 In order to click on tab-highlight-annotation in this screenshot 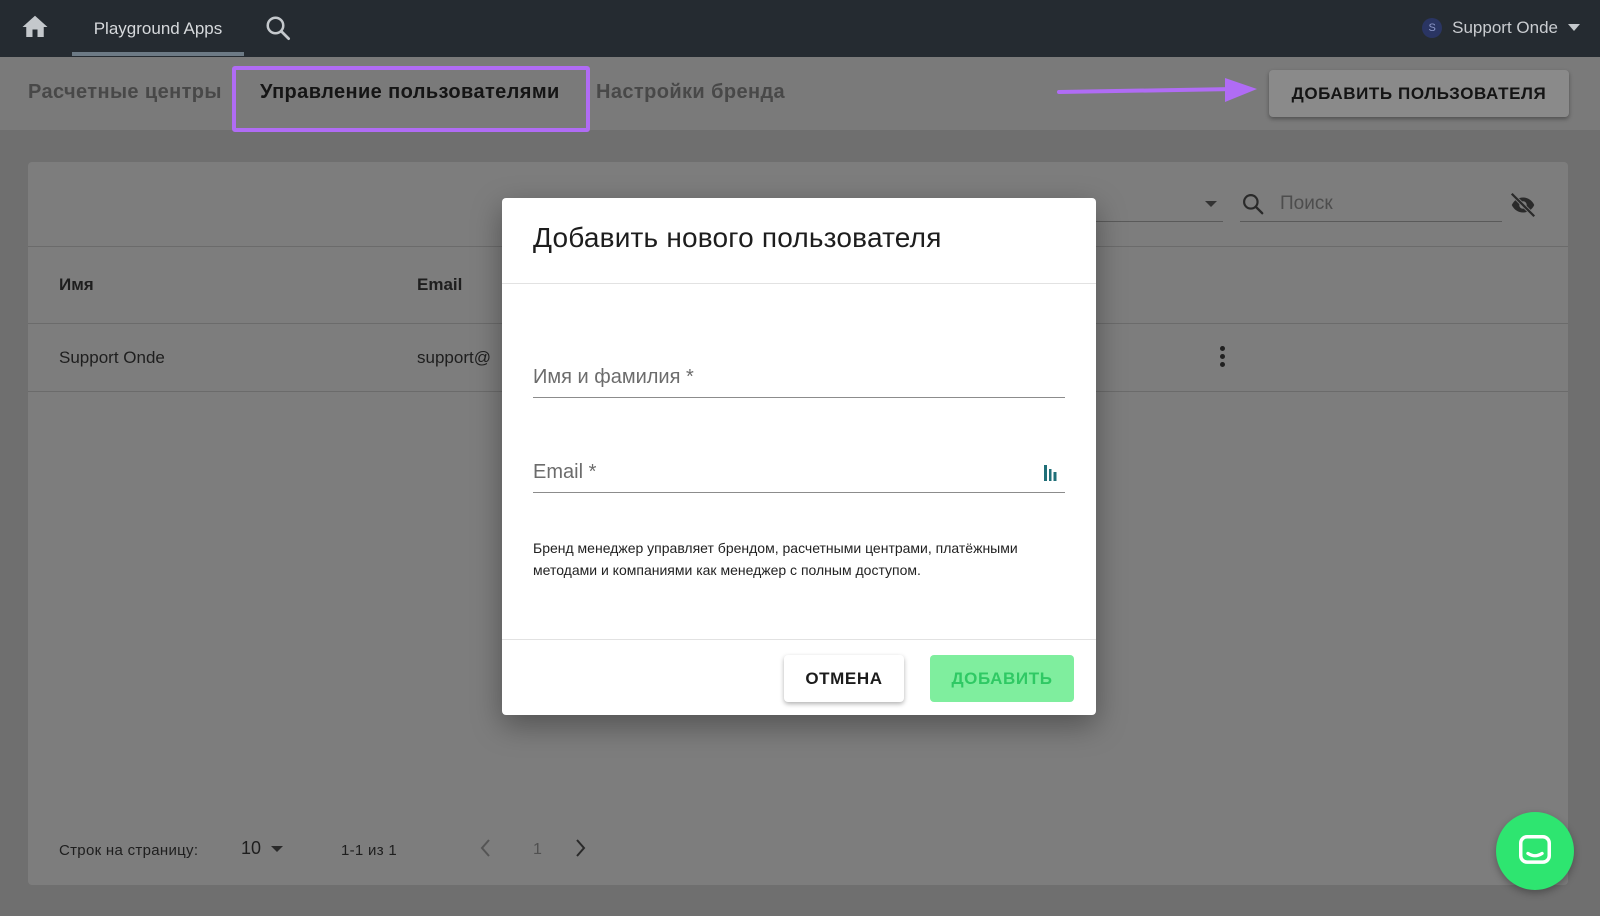, I will do `click(411, 99)`.